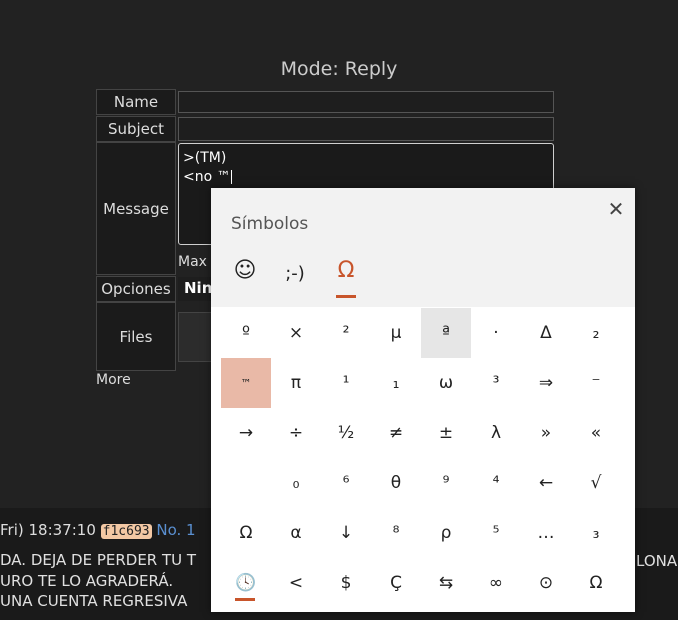 This screenshot has height=620, width=678. What do you see at coordinates (245, 599) in the screenshot?
I see `active-category-indicator` at bounding box center [245, 599].